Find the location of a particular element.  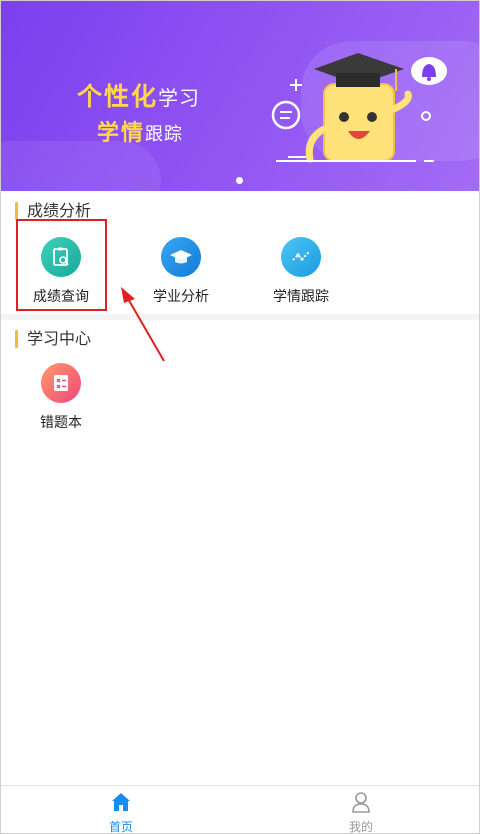

tab-me-label: 我的 is located at coordinates (360, 827).